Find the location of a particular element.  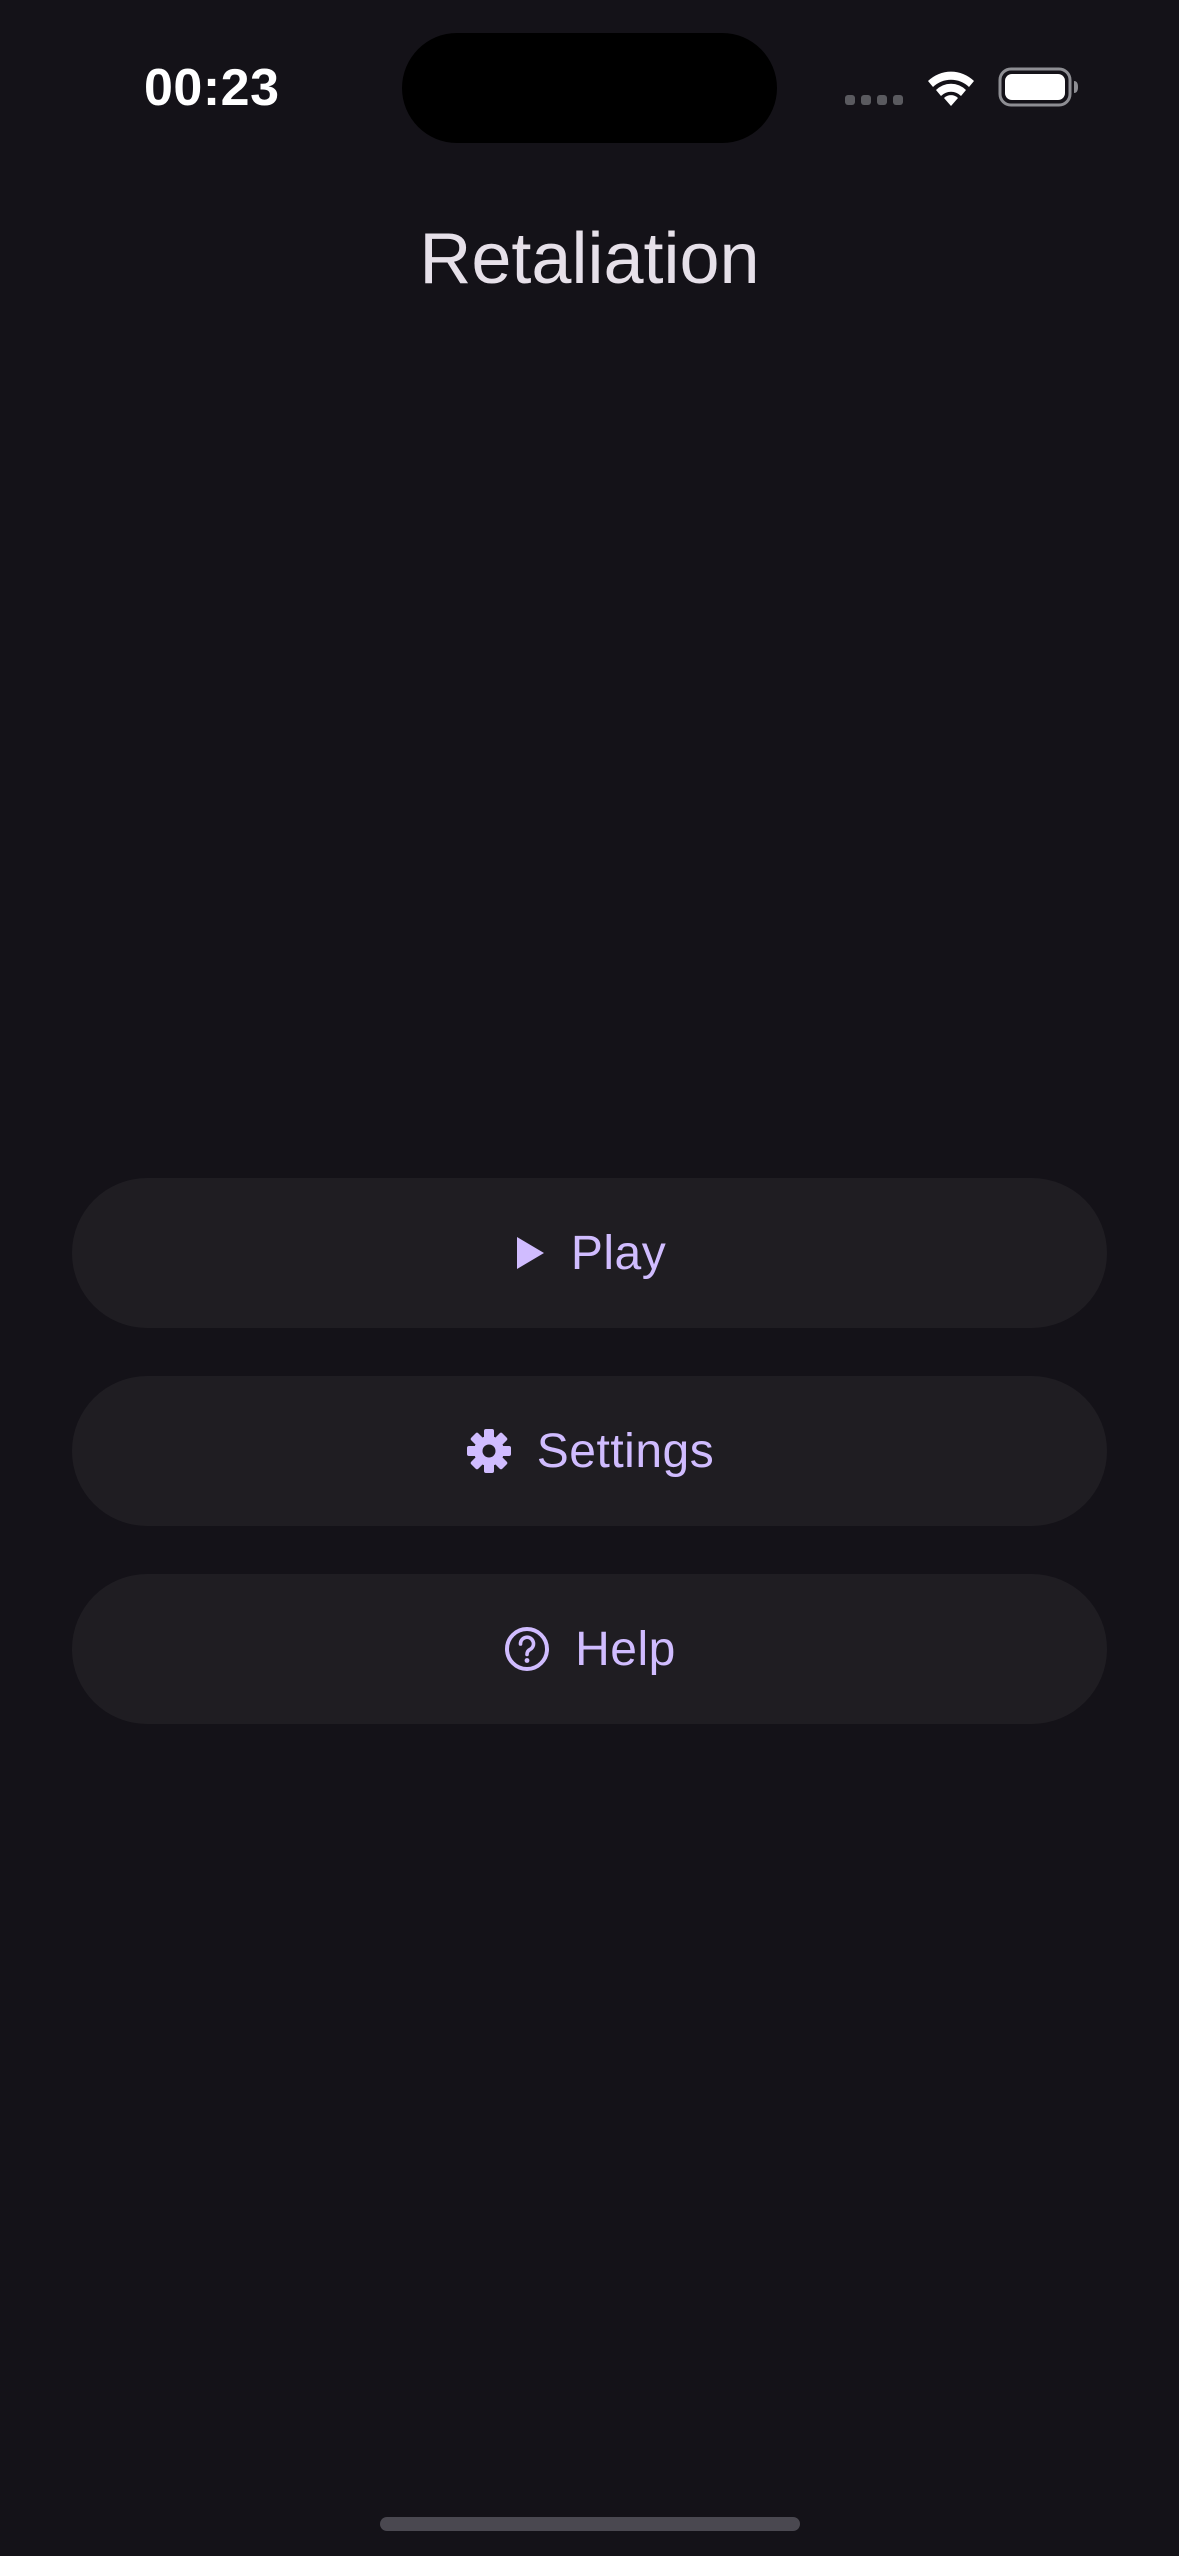

status-time: 00:23 is located at coordinates (212, 88).